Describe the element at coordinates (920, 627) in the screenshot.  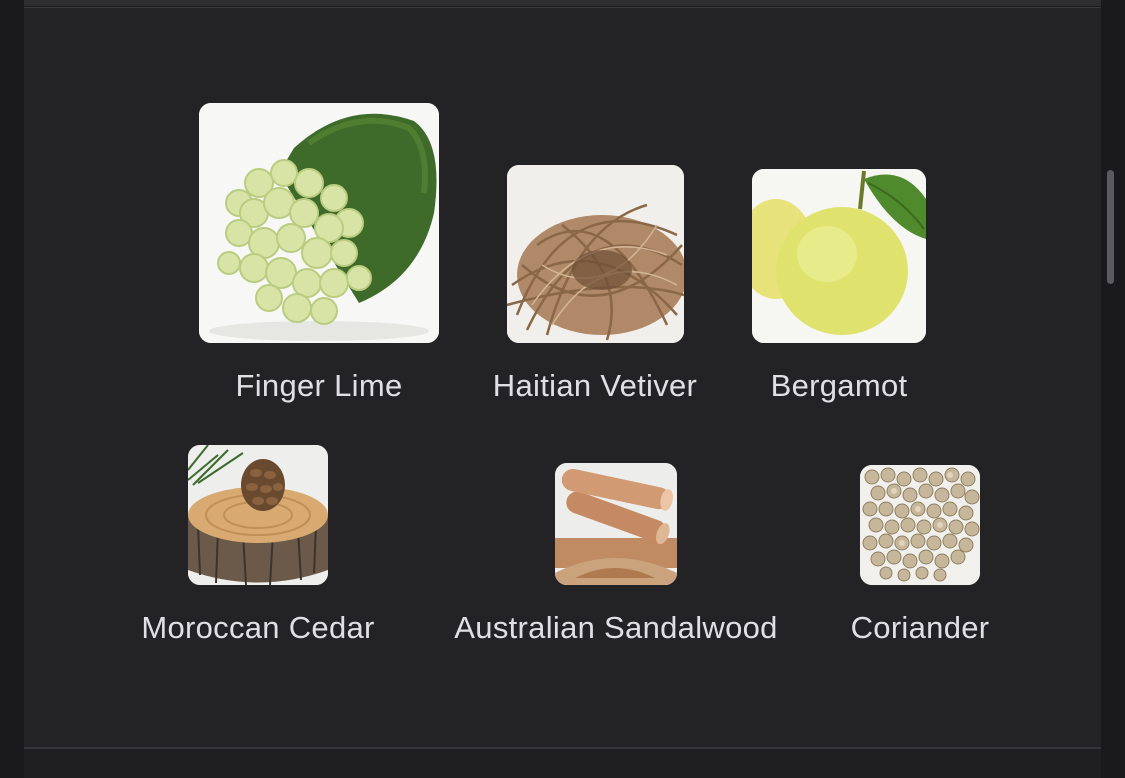
I see `ingredient-label-coriander: Coriander` at that location.